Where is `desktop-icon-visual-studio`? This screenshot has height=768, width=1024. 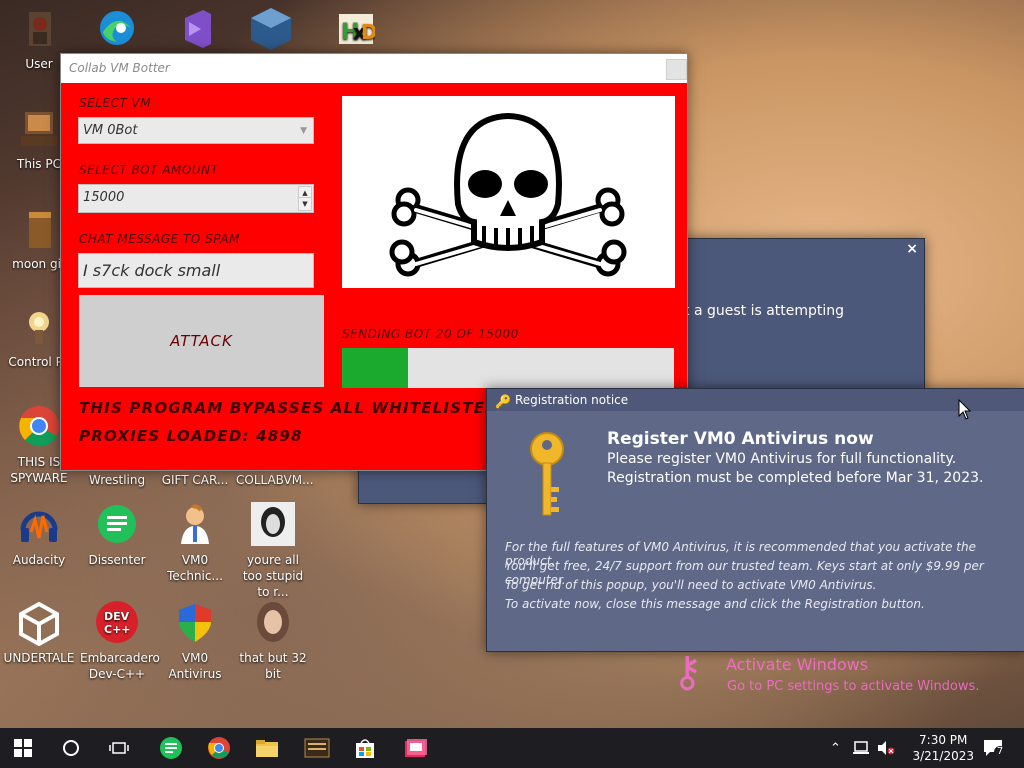 desktop-icon-visual-studio is located at coordinates (195, 31).